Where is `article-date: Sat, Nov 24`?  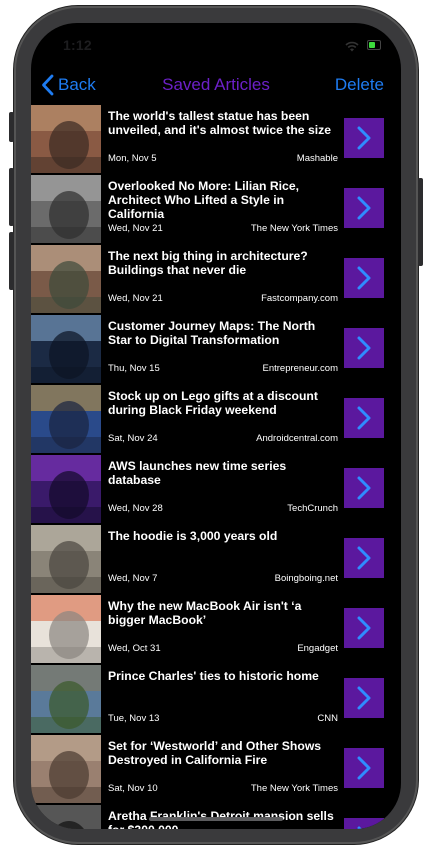
article-date: Sat, Nov 24 is located at coordinates (133, 438).